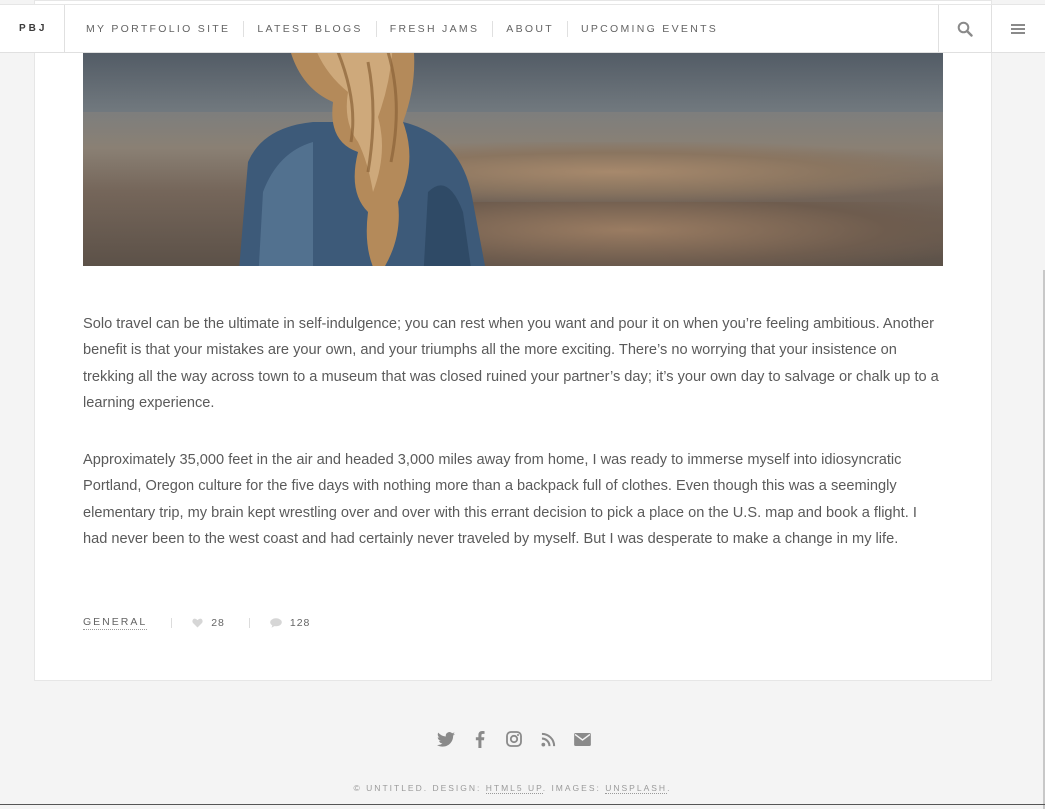 This screenshot has width=1045, height=809. I want to click on likes-count: 28, so click(218, 623).